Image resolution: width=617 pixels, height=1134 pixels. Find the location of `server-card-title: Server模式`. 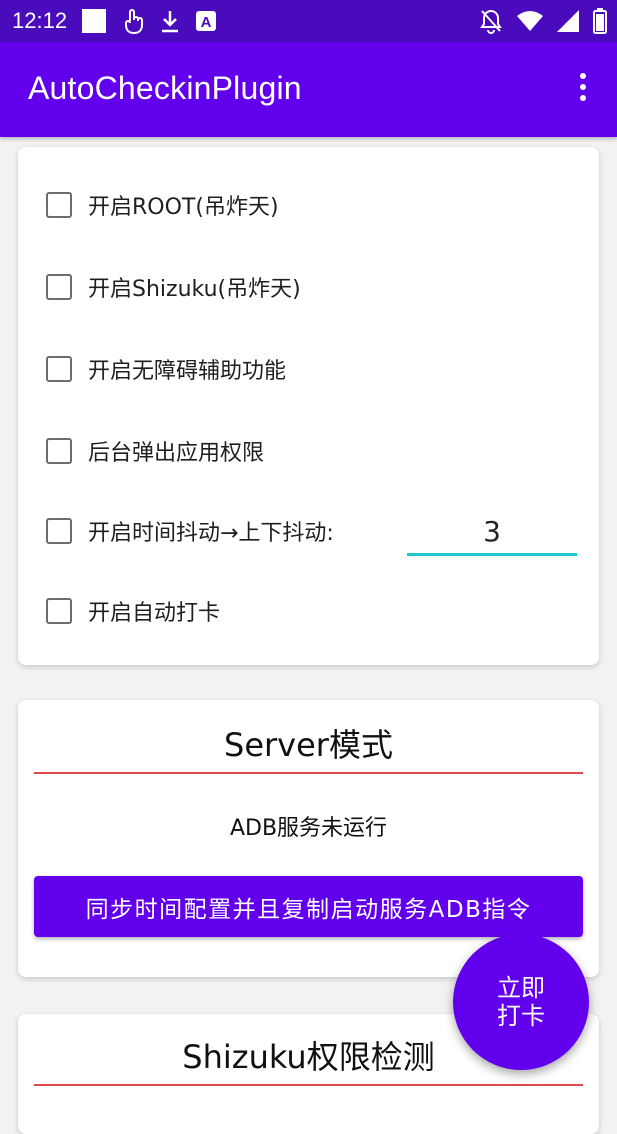

server-card-title: Server模式 is located at coordinates (308, 745).